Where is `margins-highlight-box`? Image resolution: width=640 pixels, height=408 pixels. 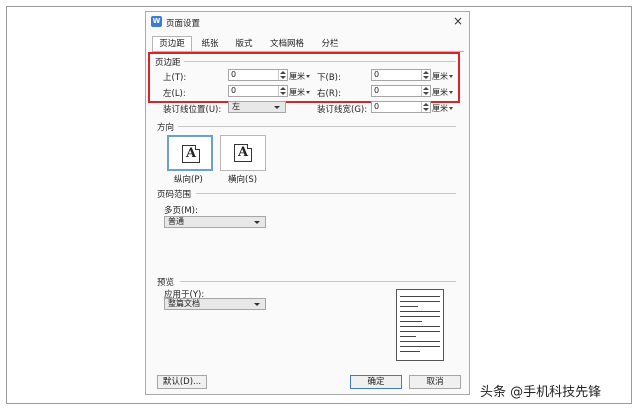
margins-highlight-box is located at coordinates (304, 77).